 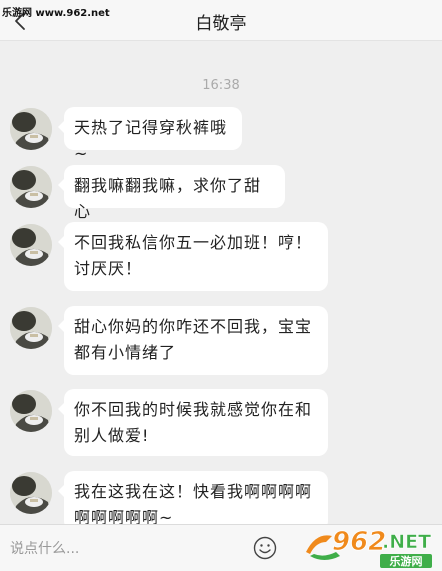 I want to click on message-text: 天热了记得穿秋裤哦~, so click(x=151, y=140).